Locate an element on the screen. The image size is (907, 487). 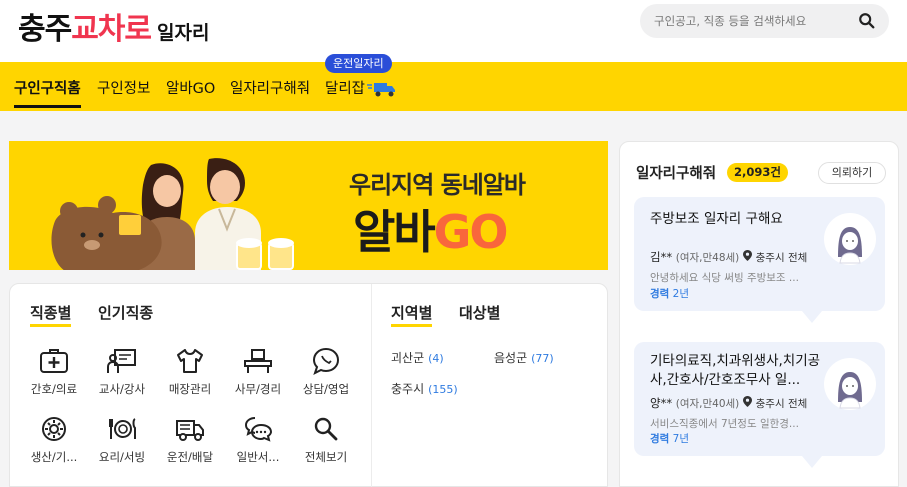
nav-item-jobs: 구인정보 is located at coordinates (123, 87).